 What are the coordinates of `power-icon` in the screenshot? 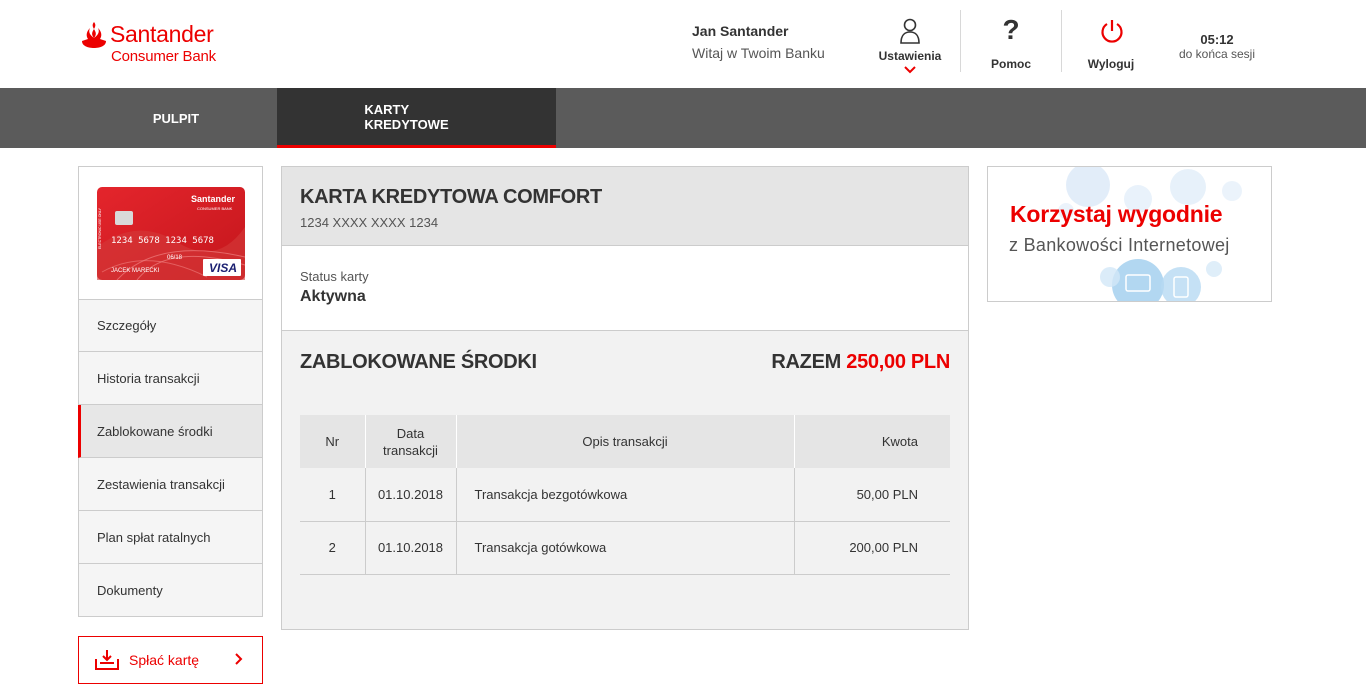 It's located at (1112, 31).